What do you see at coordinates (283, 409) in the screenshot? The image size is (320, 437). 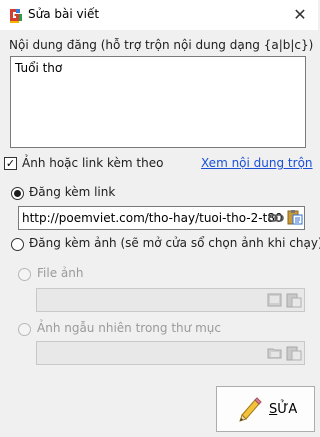 I see `submit-button-label: SỬA` at bounding box center [283, 409].